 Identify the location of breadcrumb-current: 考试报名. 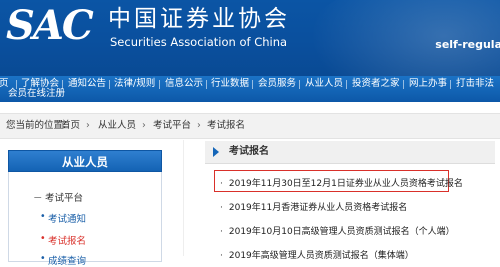
(226, 125).